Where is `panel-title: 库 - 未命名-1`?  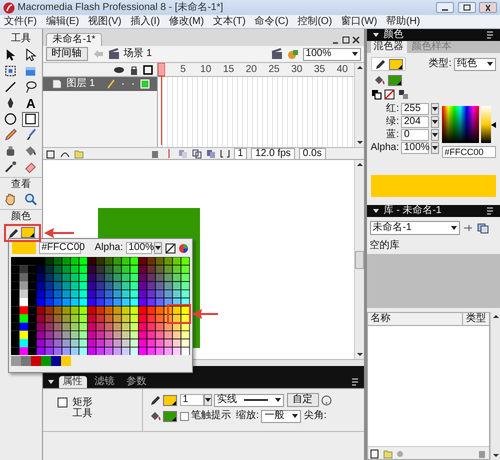 panel-title: 库 - 未命名-1 is located at coordinates (413, 210).